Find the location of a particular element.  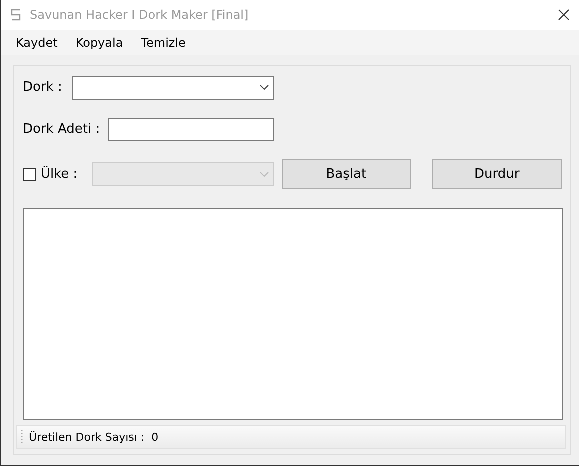

action-button: Başlat is located at coordinates (347, 174).